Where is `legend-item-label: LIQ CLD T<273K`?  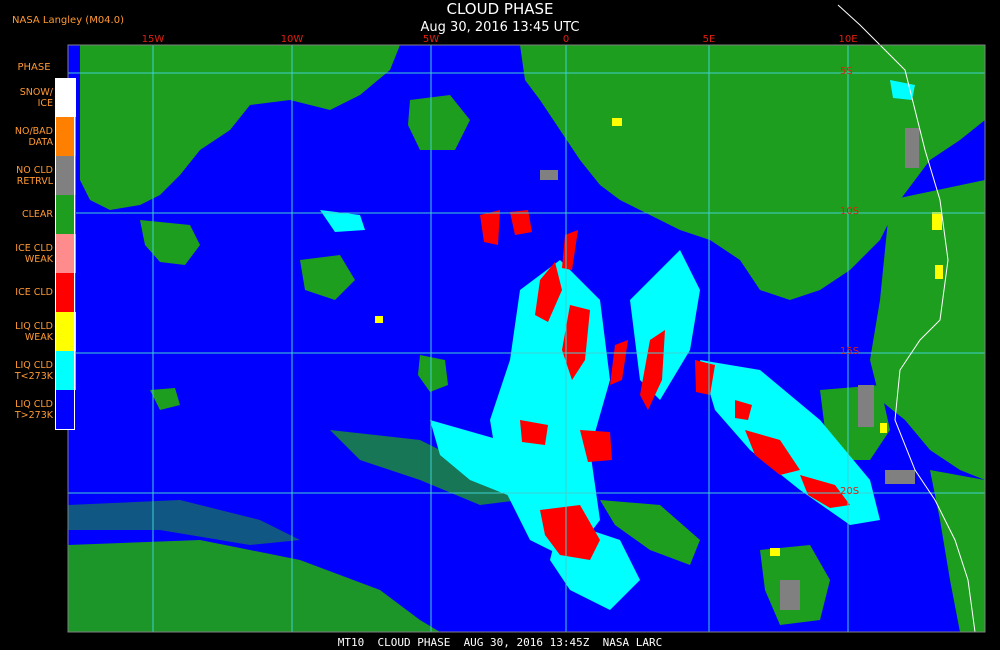
legend-item-label: LIQ CLD T<273K is located at coordinates (33, 370).